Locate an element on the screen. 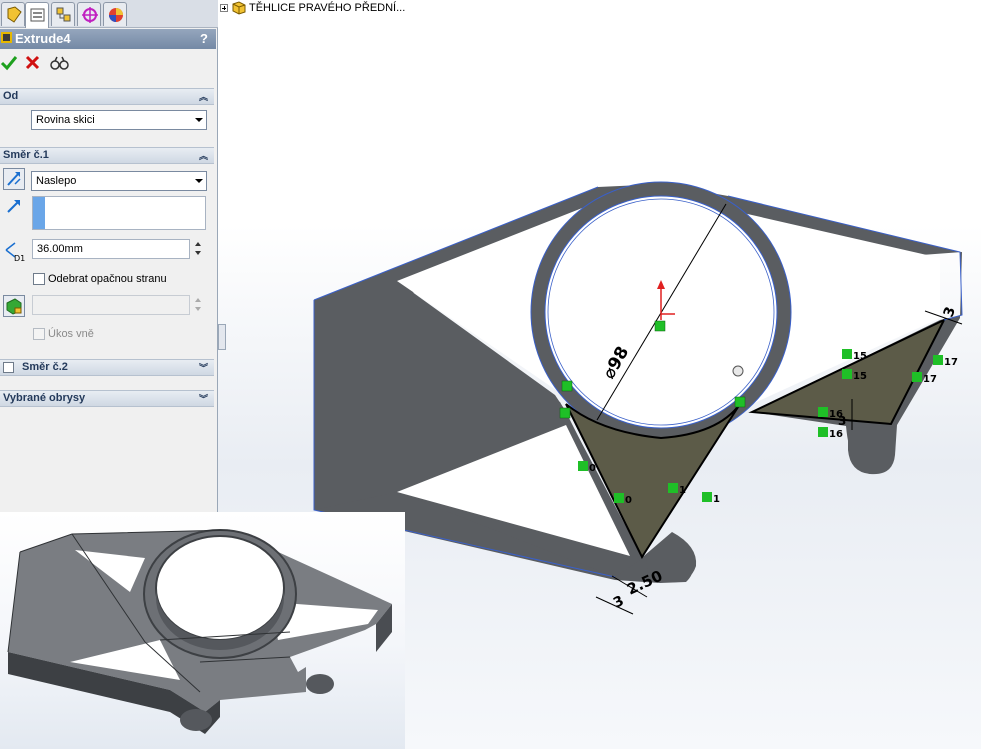  selection-indicator is located at coordinates (39, 213).